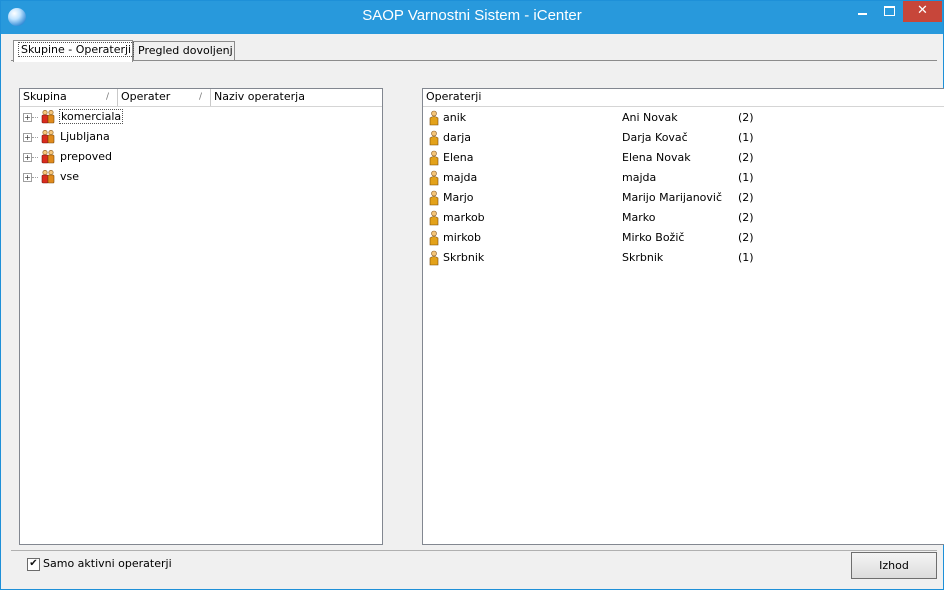  I want to click on close-button: ✕, so click(922, 11).